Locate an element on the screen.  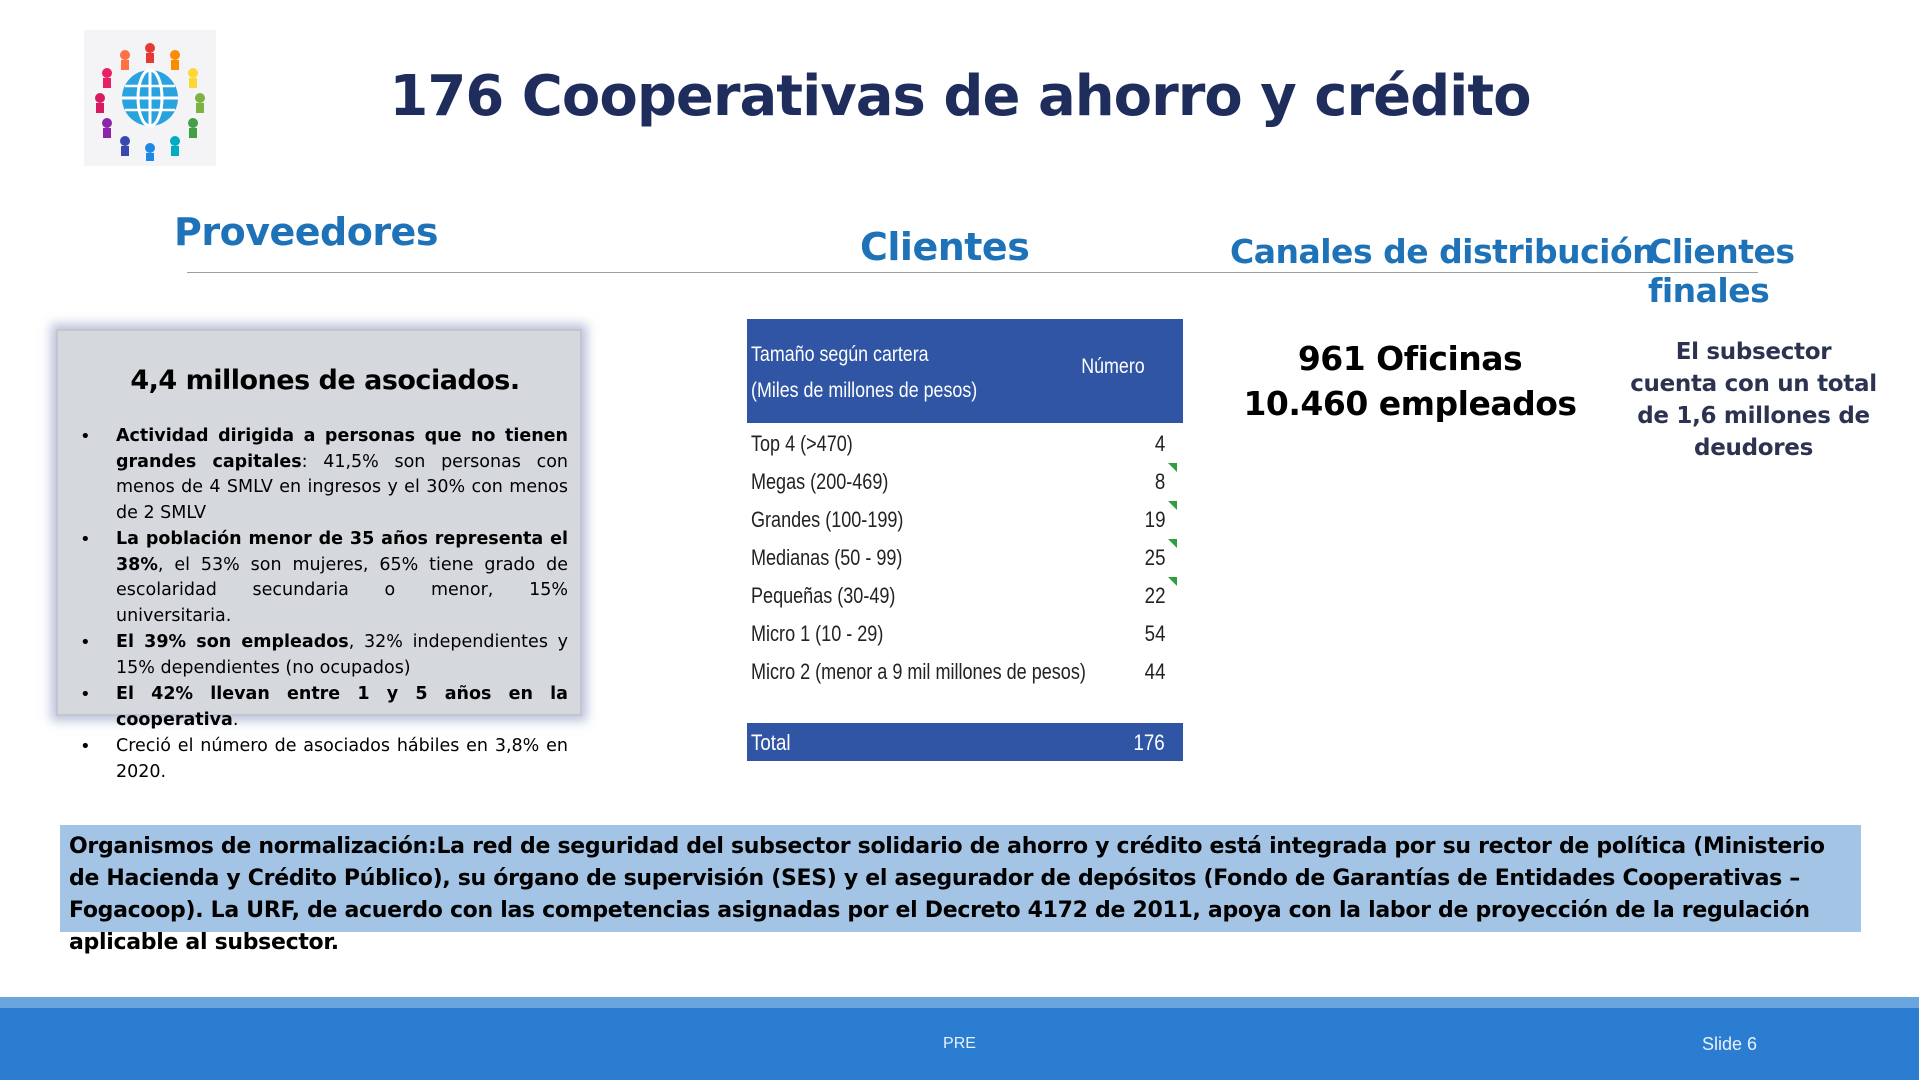
heading-proveedores: Proveedores is located at coordinates (306, 232).